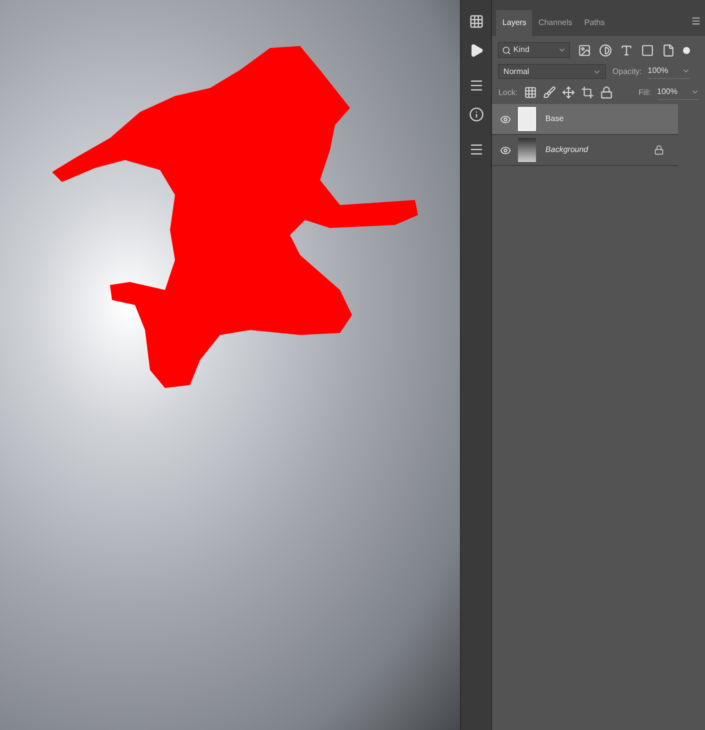 The width and height of the screenshot is (705, 730). Describe the element at coordinates (552, 71) in the screenshot. I see `blend-mode-dropdown: Normal` at that location.